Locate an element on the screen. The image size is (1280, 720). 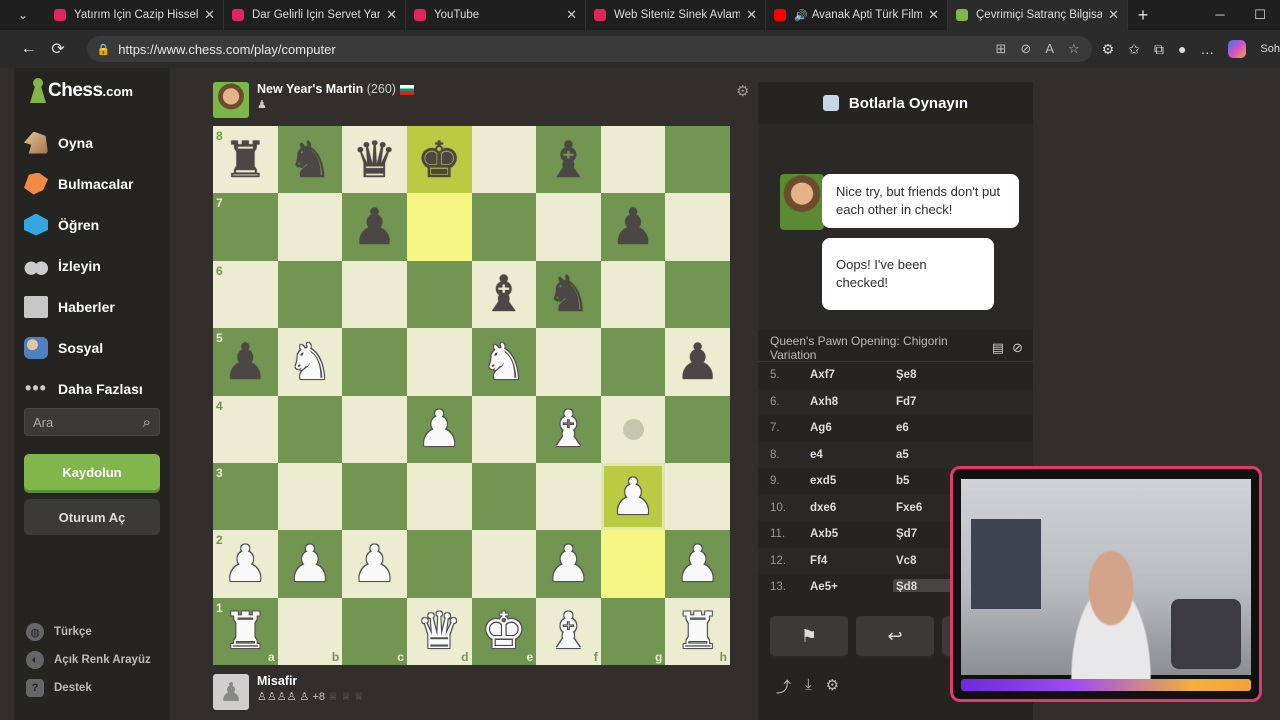
site-info-icon: 🔒 is located at coordinates (104, 49).